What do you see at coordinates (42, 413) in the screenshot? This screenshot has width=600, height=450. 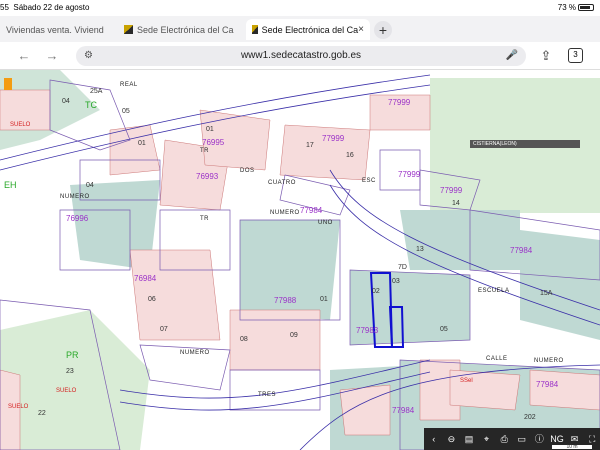 I see `parcel-number: 22` at bounding box center [42, 413].